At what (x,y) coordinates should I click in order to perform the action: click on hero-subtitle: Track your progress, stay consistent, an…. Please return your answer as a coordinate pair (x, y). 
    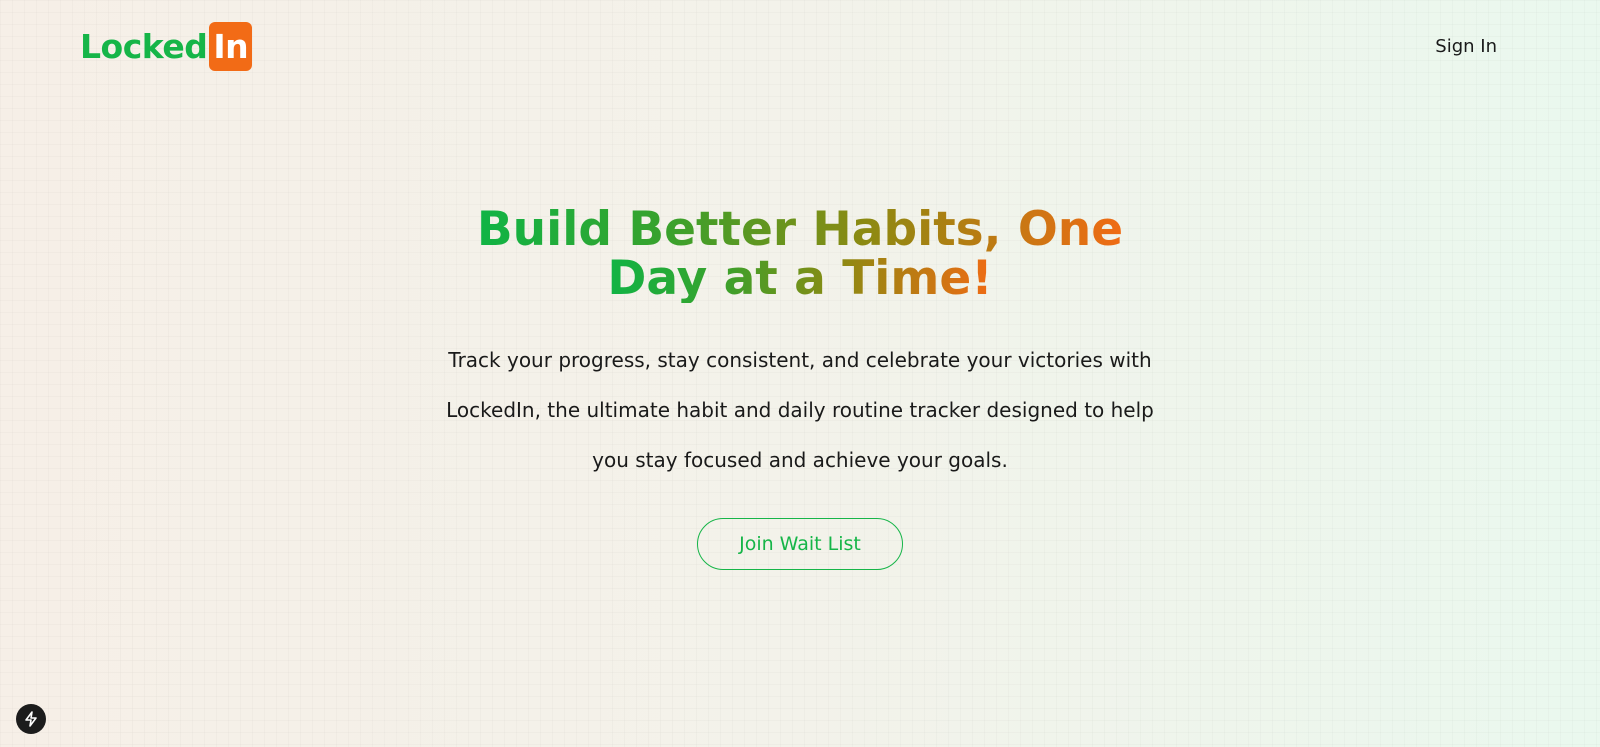
    Looking at the image, I should click on (800, 410).